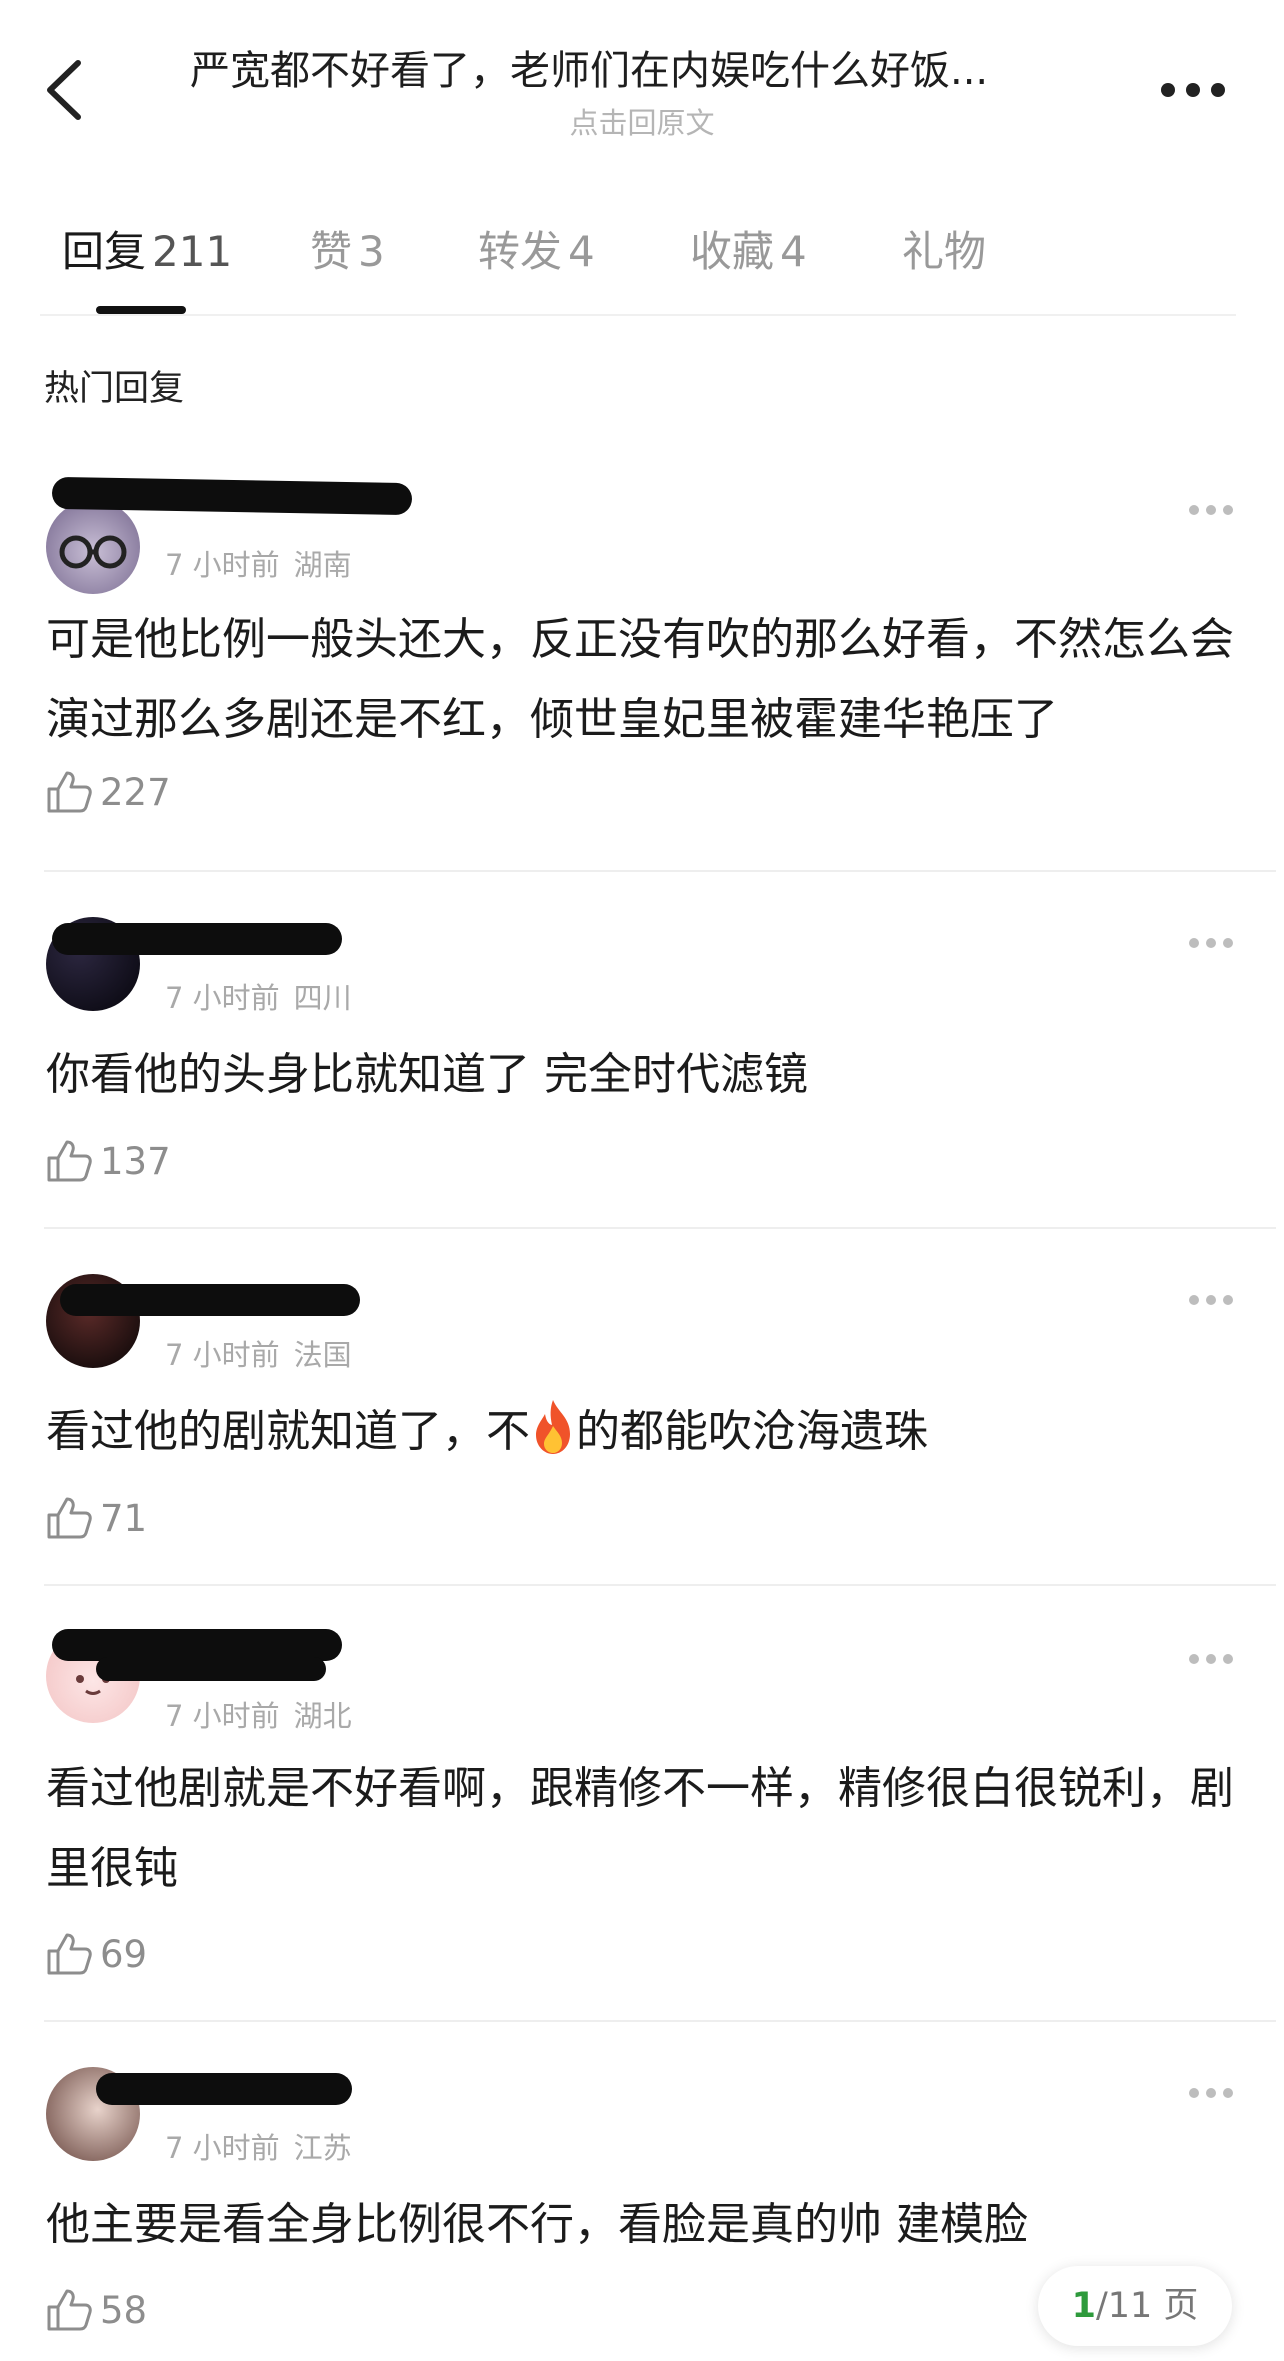 The width and height of the screenshot is (1284, 2361). I want to click on avatar, so click(93, 547).